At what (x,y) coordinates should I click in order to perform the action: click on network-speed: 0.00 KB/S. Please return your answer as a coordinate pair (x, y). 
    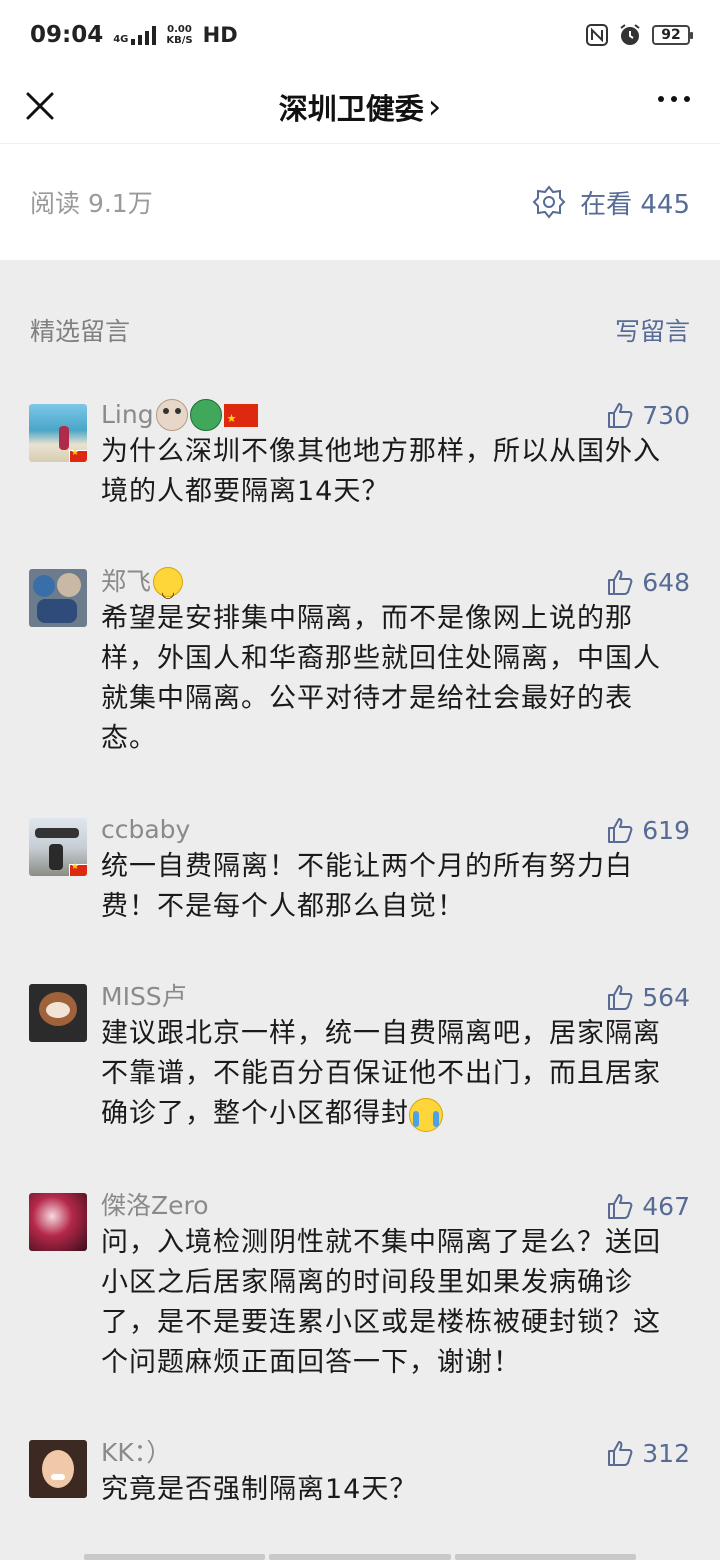
    Looking at the image, I should click on (179, 35).